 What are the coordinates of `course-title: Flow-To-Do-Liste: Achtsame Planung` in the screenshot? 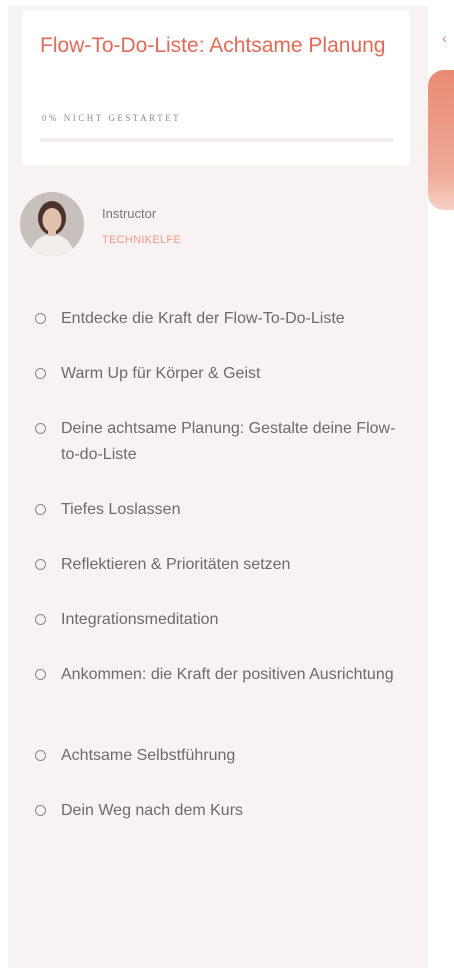 It's located at (215, 45).